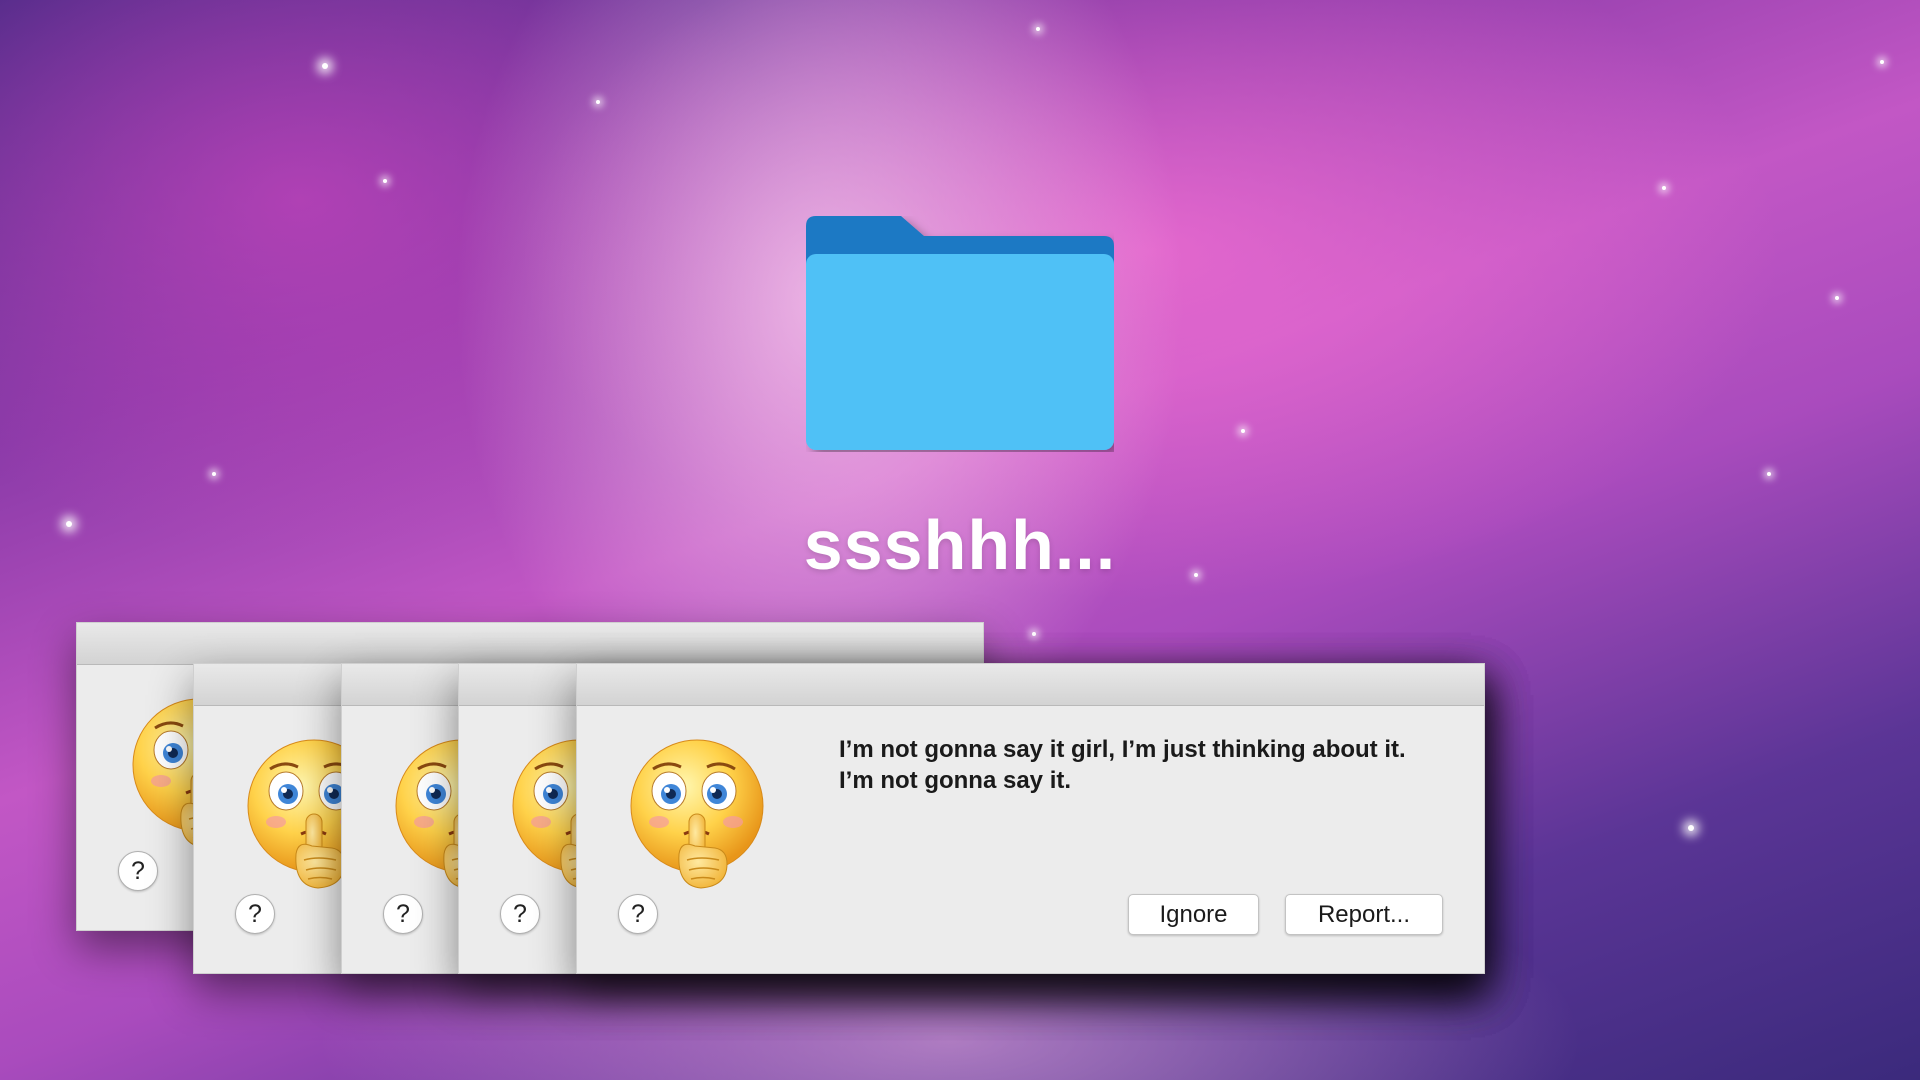 This screenshot has width=1920, height=1080. I want to click on dialog-message-line-2: I’m not gonna say it., so click(955, 780).